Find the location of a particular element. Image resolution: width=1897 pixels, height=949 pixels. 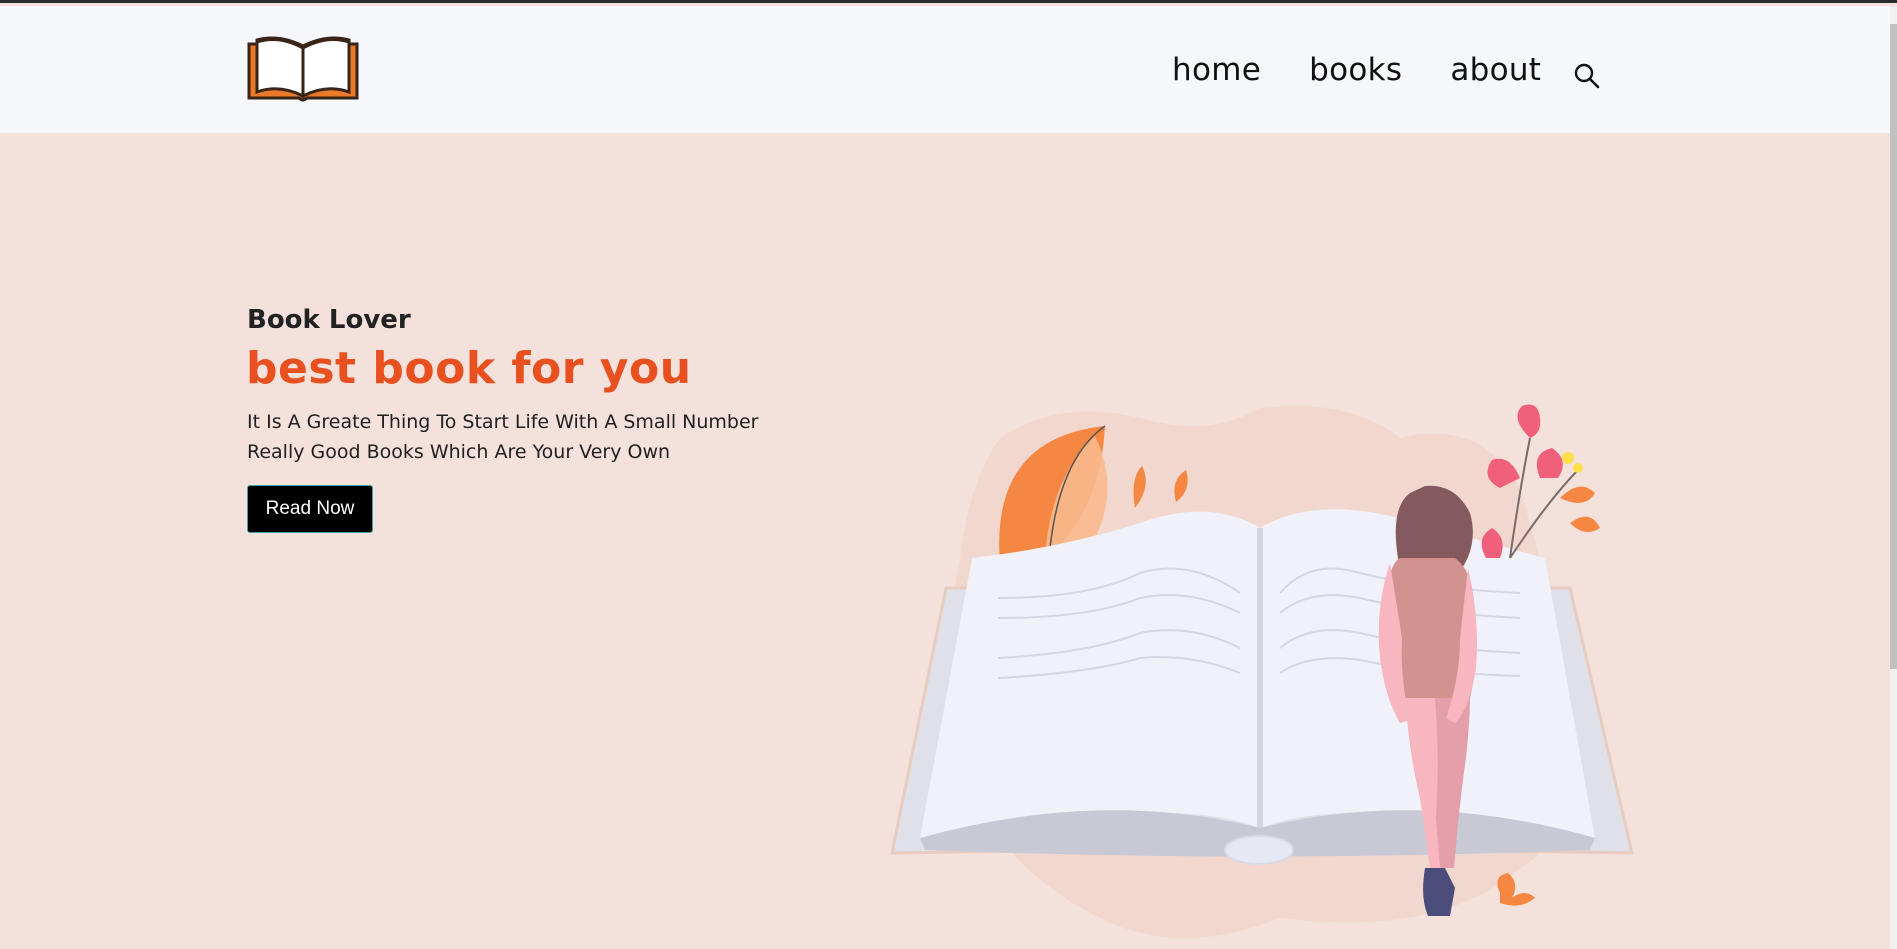

search-icon is located at coordinates (1587, 76).